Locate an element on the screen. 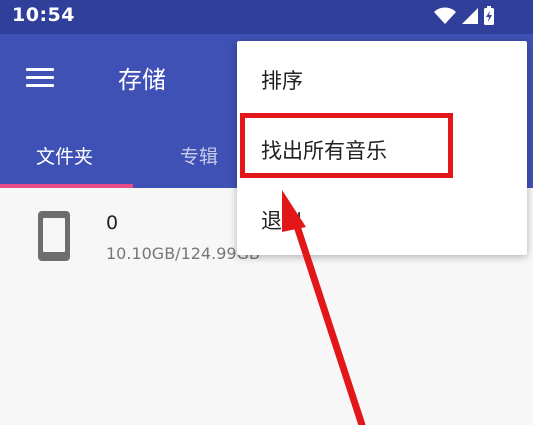  hamburger-menu-icon is located at coordinates (40, 78).